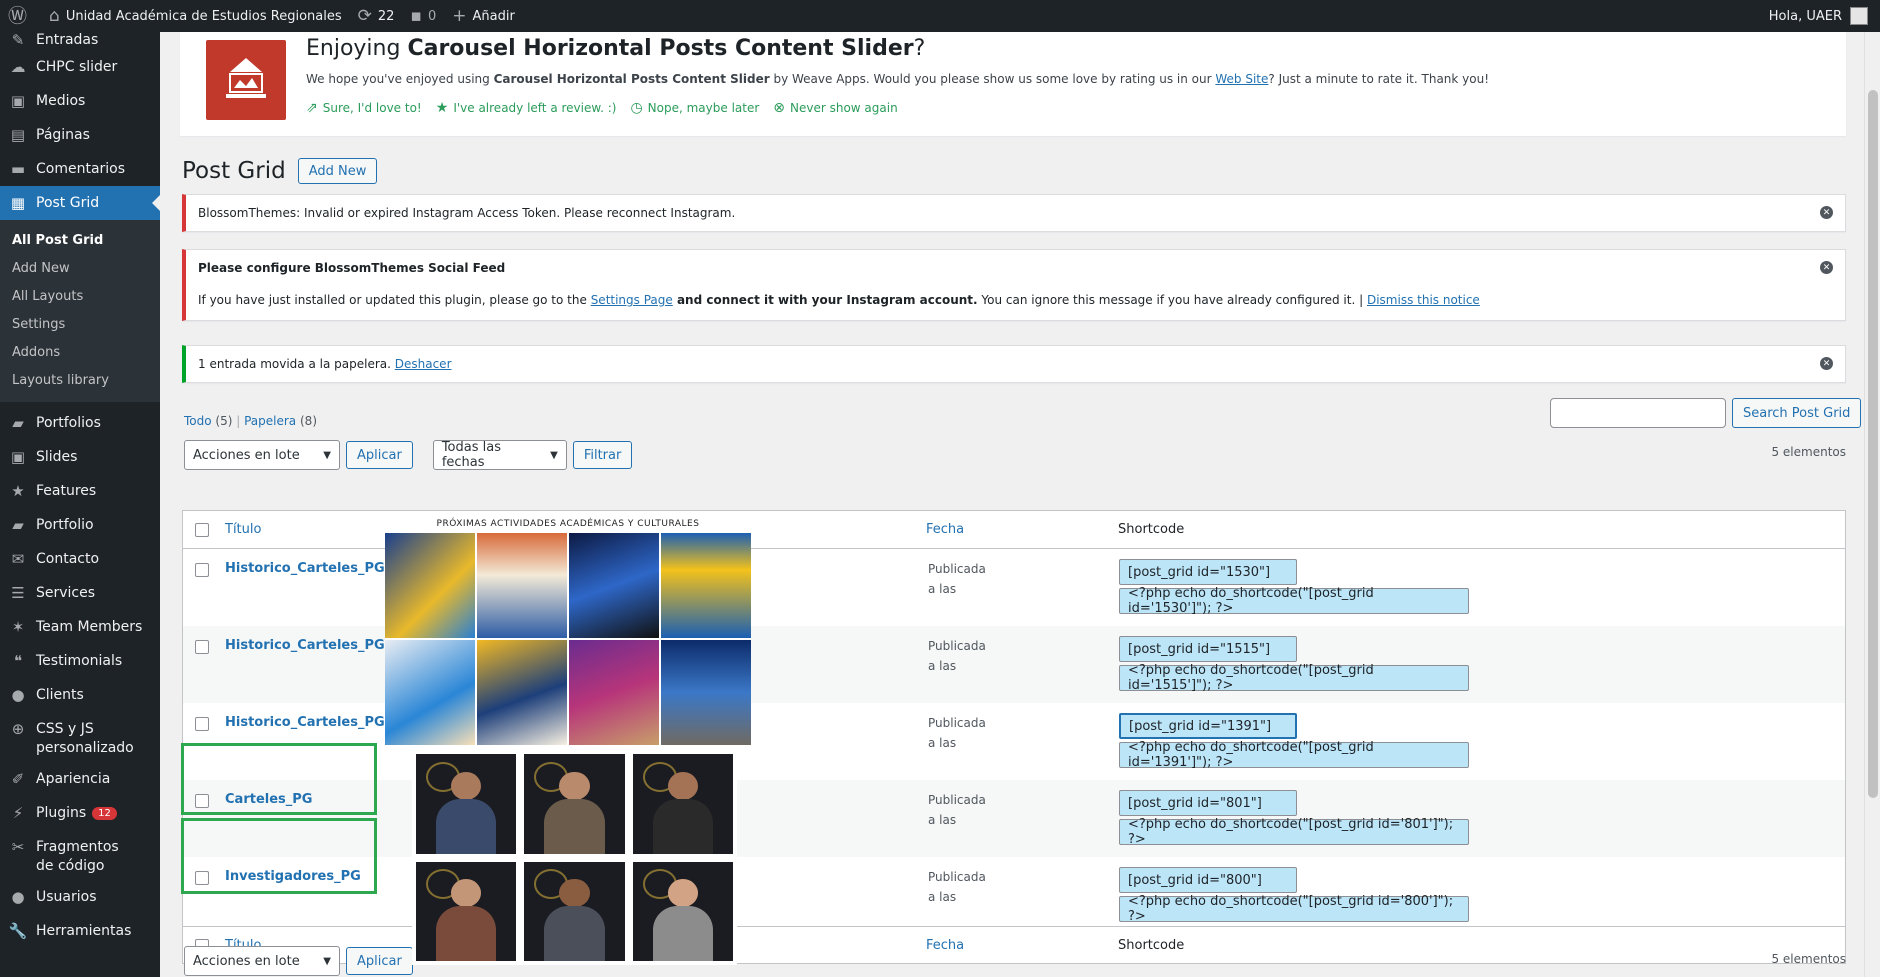 This screenshot has width=1880, height=977. I want to click on menu-usuarios: ● Usuarios, so click(80, 897).